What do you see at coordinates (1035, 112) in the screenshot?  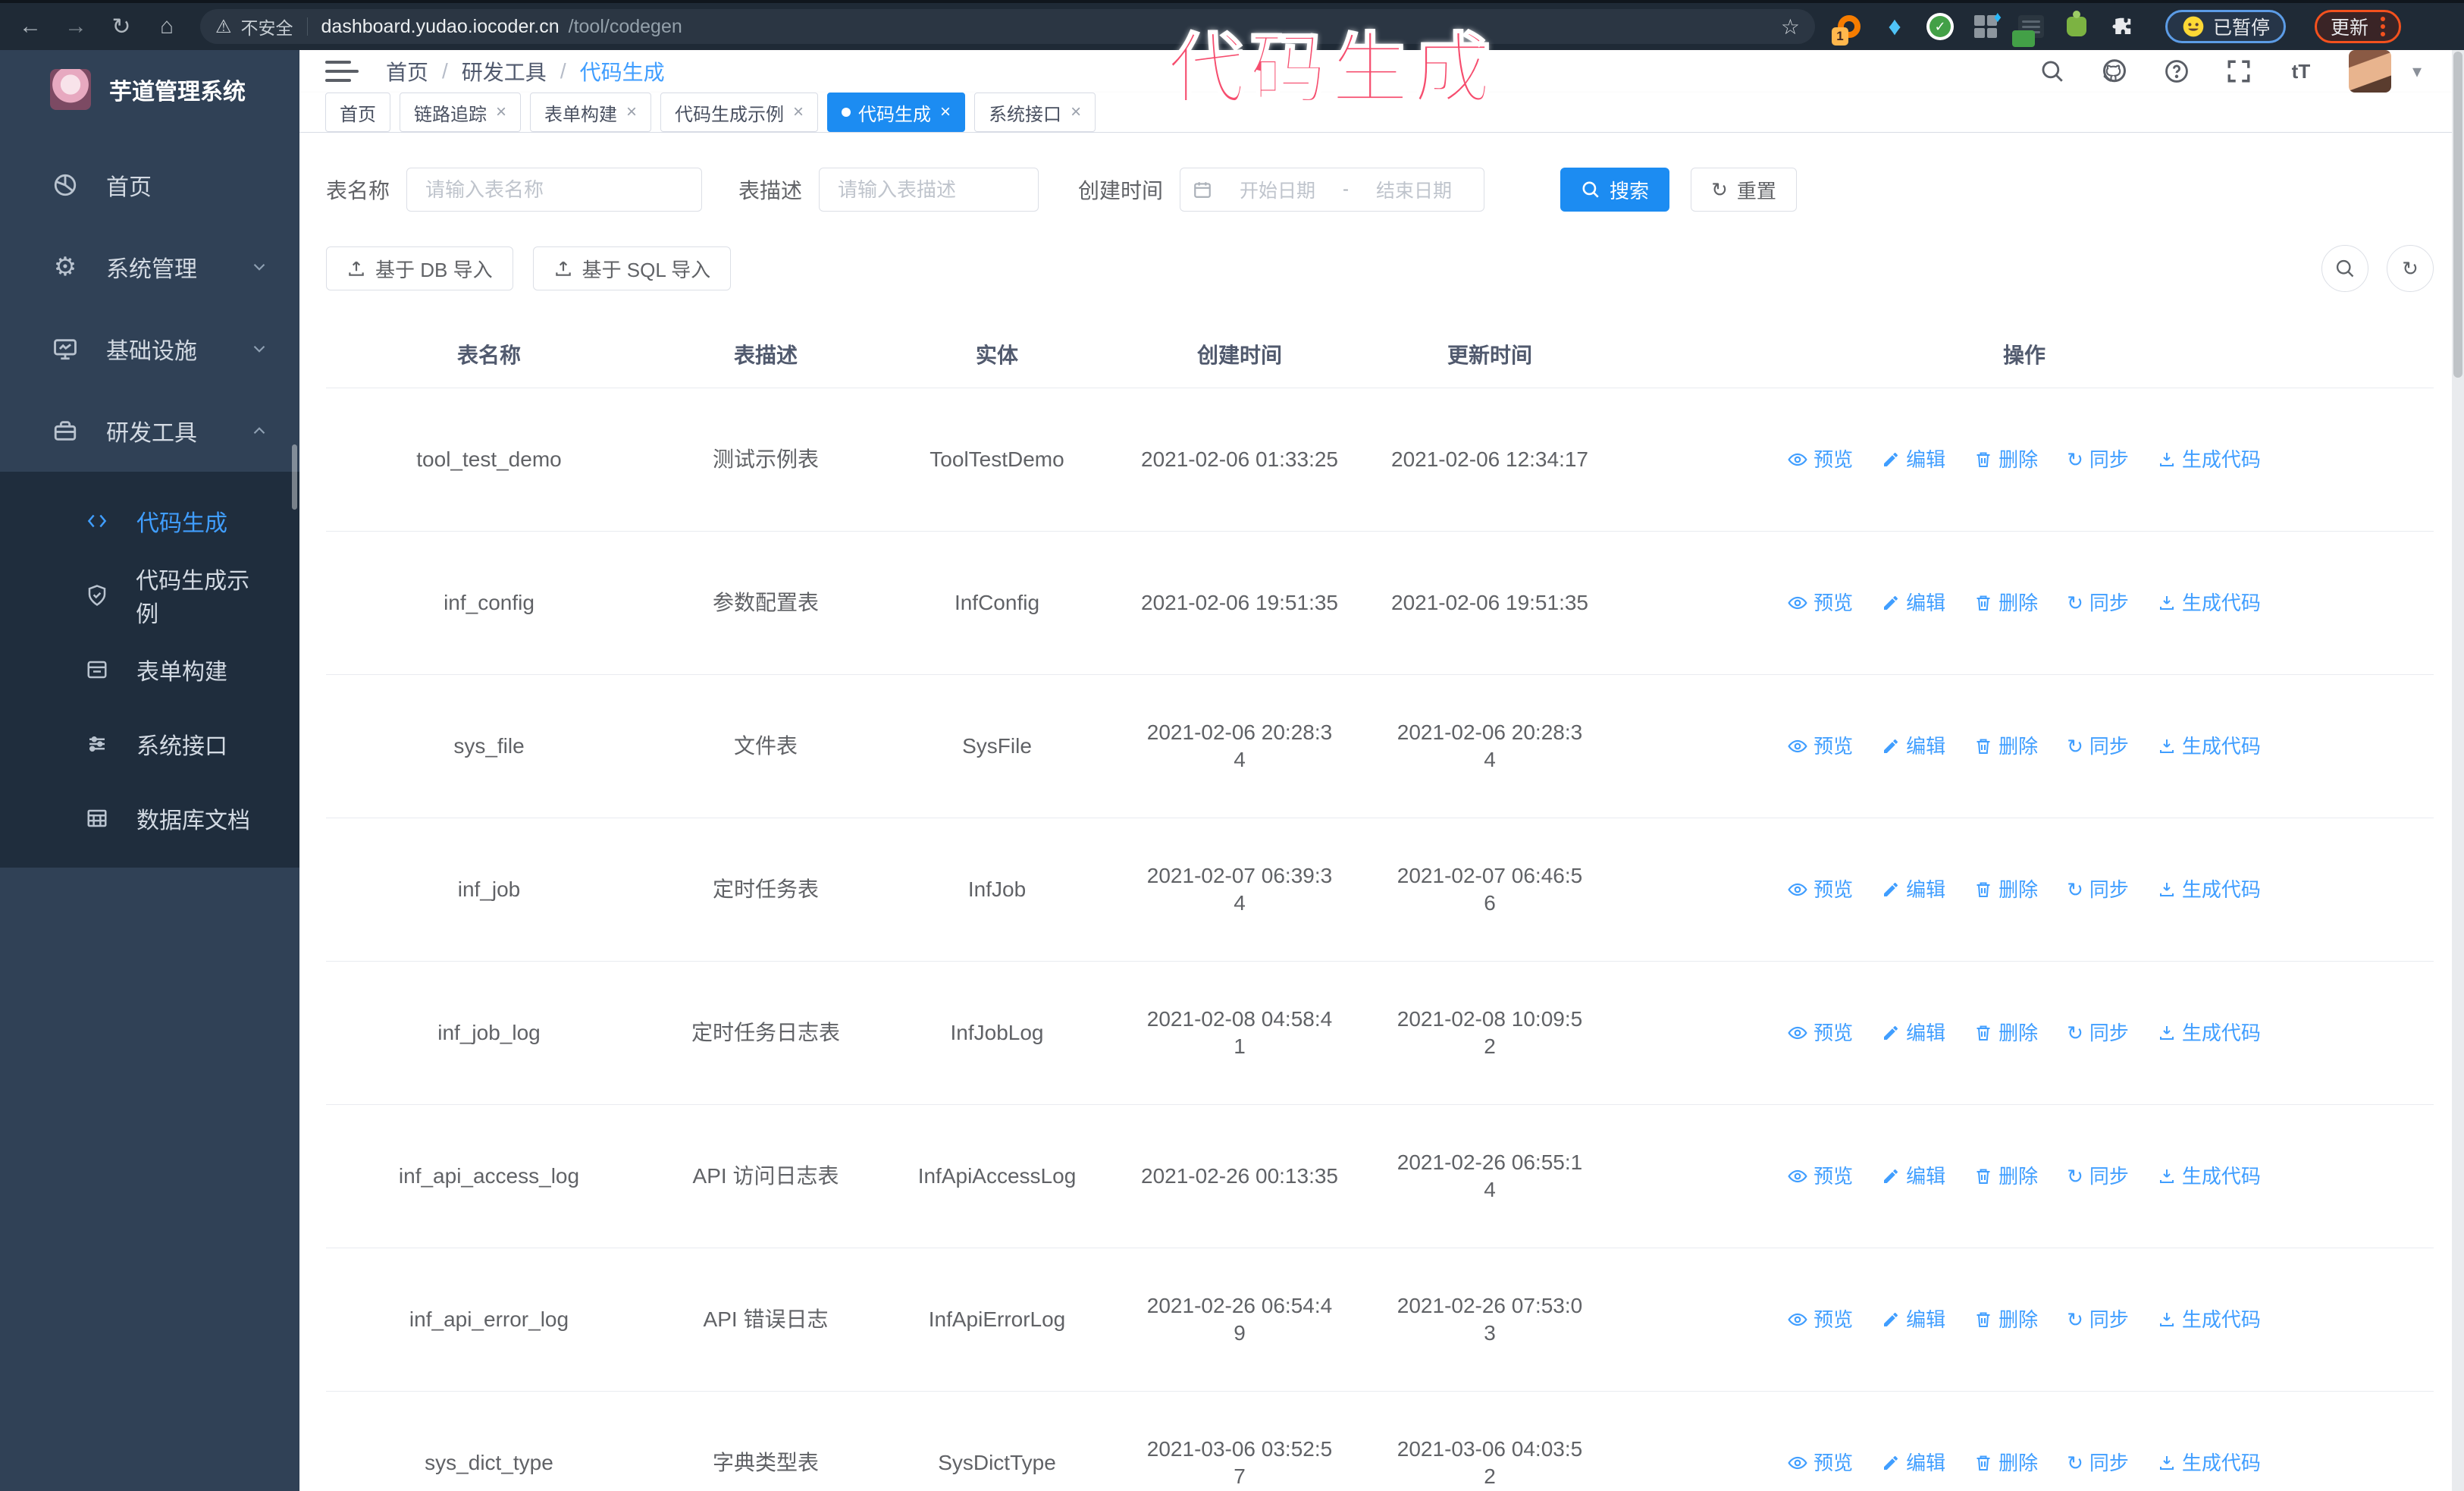 I see `tab-system-api: 系统接口 ×` at bounding box center [1035, 112].